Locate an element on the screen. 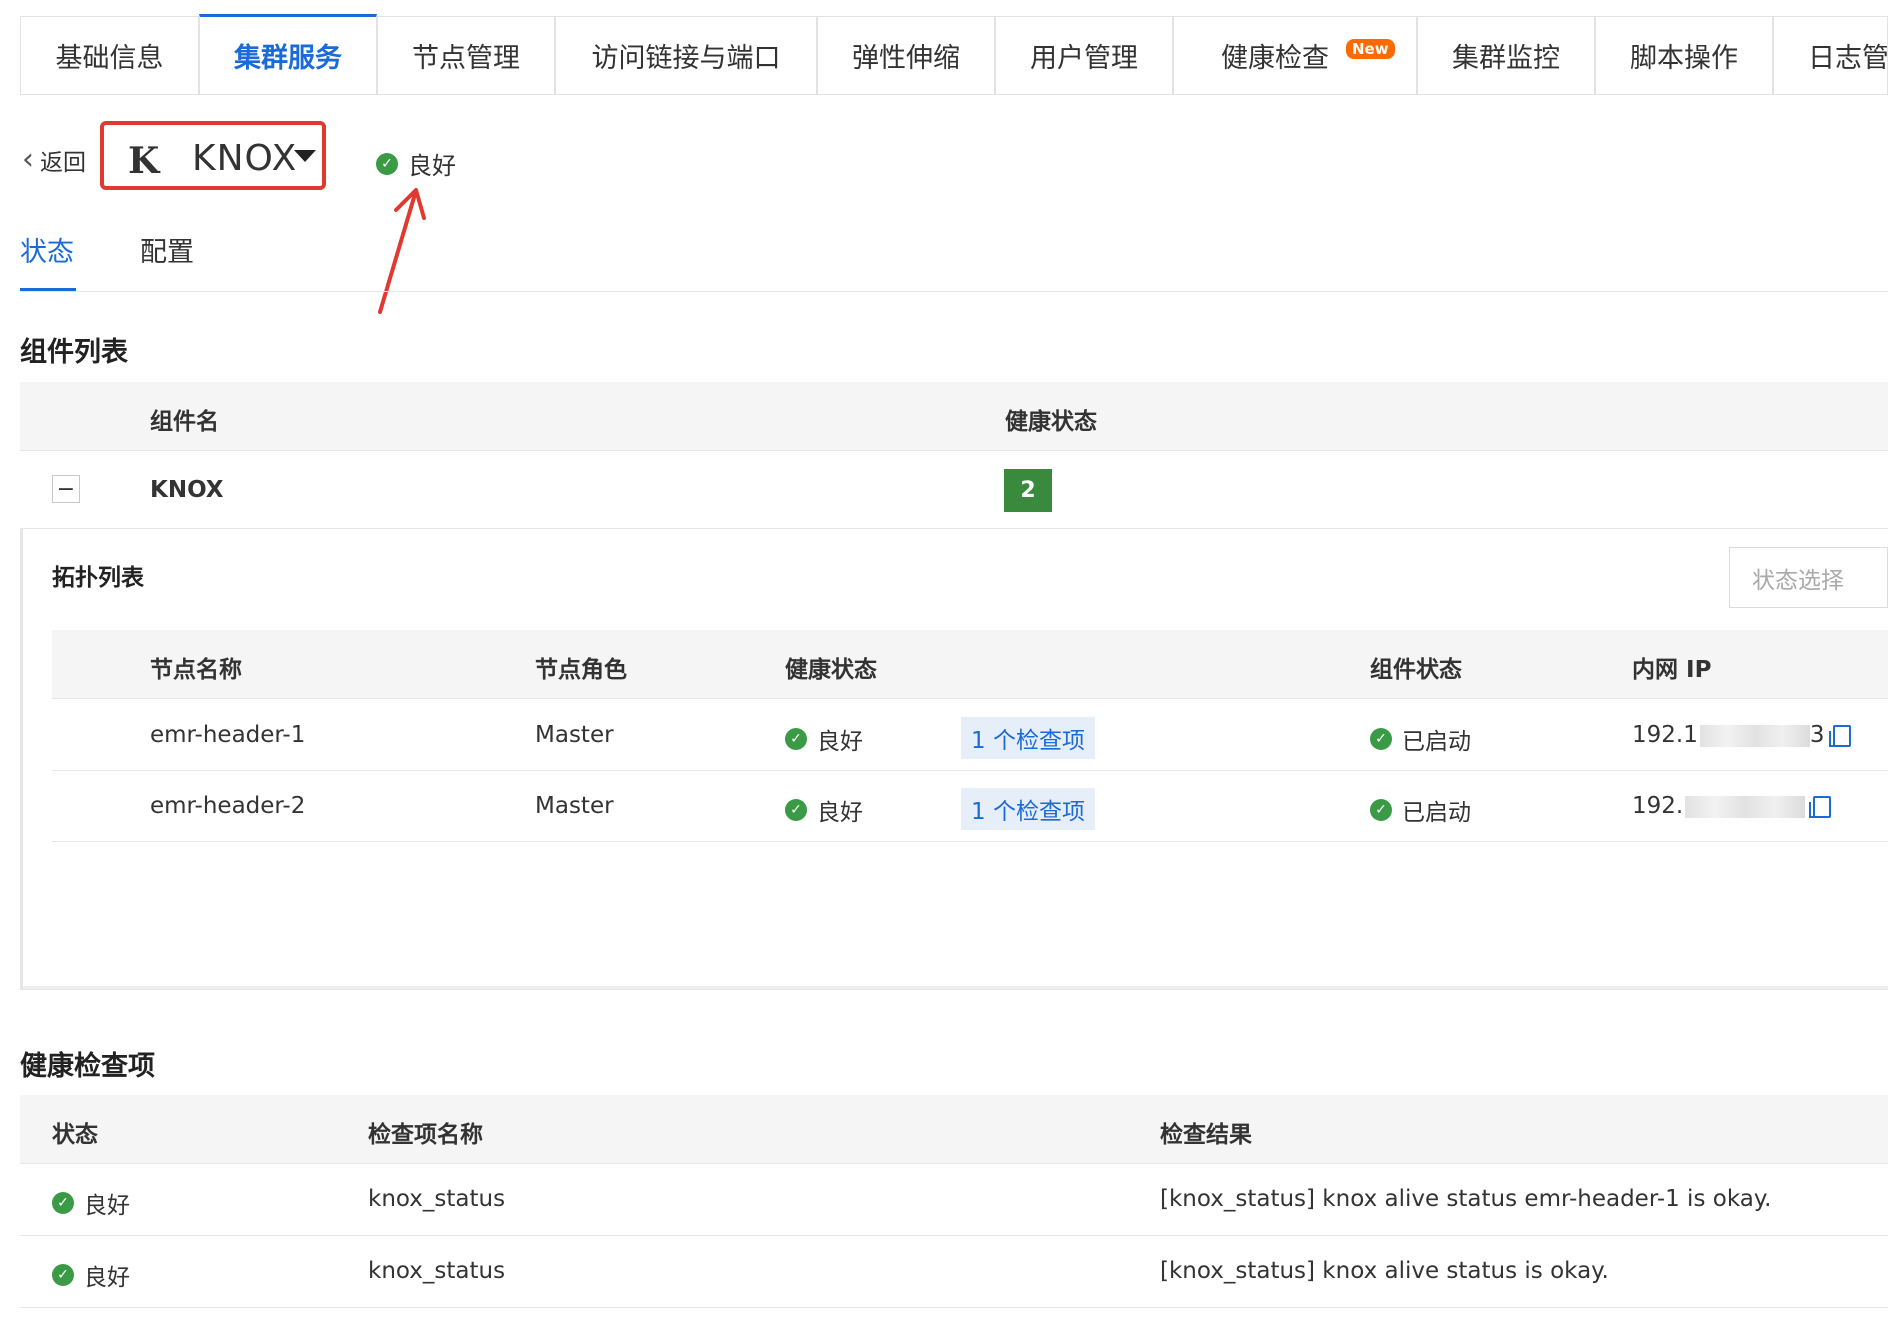 Image resolution: width=1888 pixels, height=1326 pixels. tab-label: 用户管理 is located at coordinates (1084, 58).